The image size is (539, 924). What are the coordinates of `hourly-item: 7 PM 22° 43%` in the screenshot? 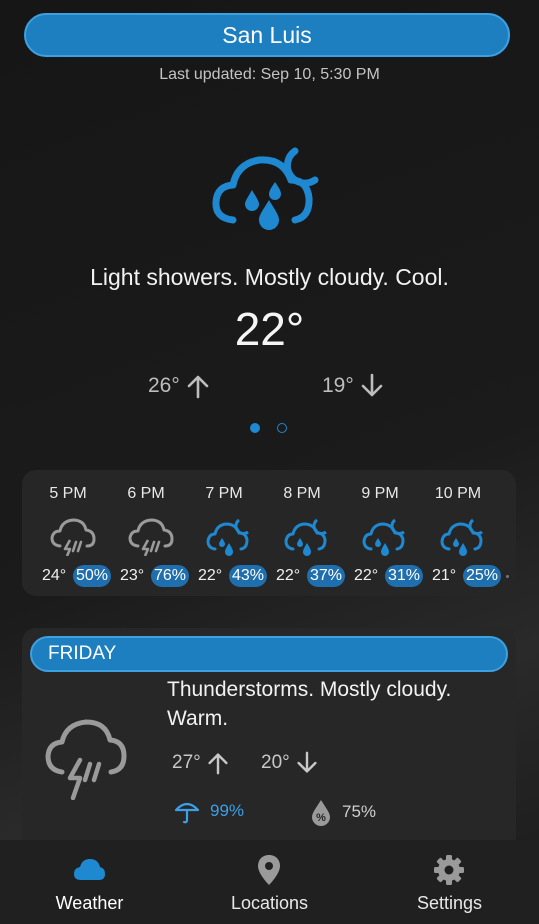 It's located at (226, 533).